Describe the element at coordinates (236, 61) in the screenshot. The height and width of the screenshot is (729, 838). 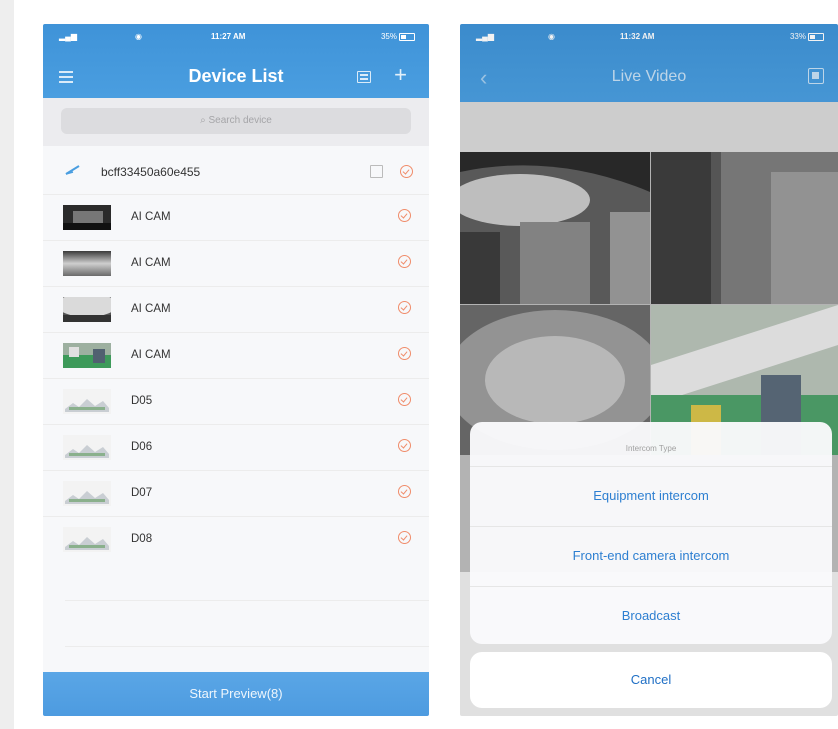
I see `device-list-header: ▂▄▆ ◉ 11:27 AM 35% Device List +` at that location.